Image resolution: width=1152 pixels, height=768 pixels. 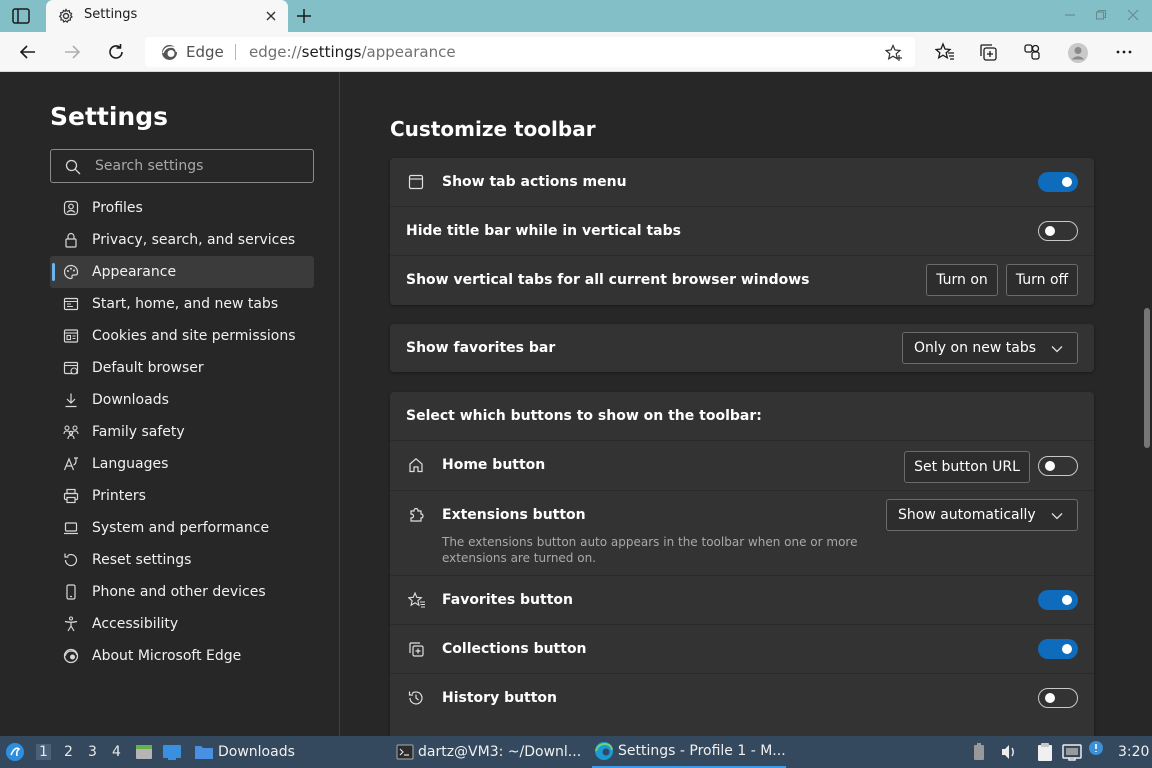 I want to click on back-arrow-icon, so click(x=28, y=52).